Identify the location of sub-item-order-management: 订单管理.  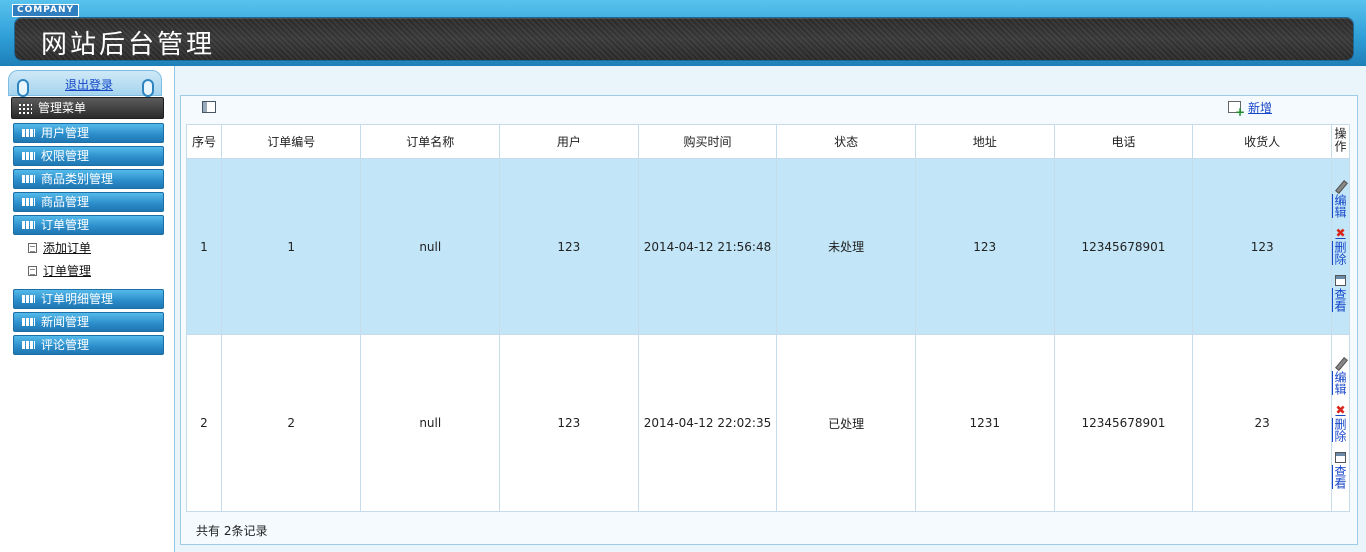
(59, 271).